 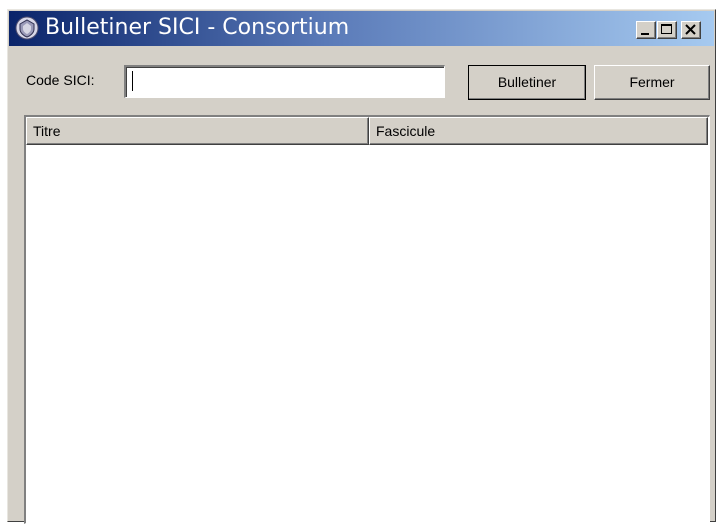 I want to click on minimize-button, so click(x=646, y=30).